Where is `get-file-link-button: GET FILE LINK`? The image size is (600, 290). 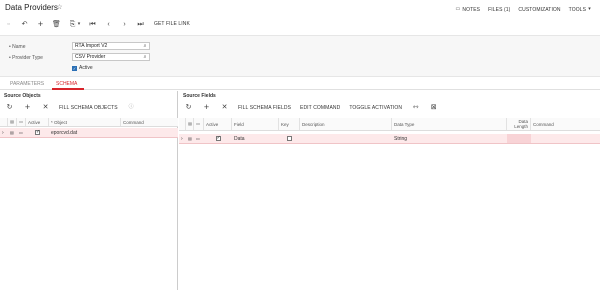 get-file-link-button: GET FILE LINK is located at coordinates (172, 24).